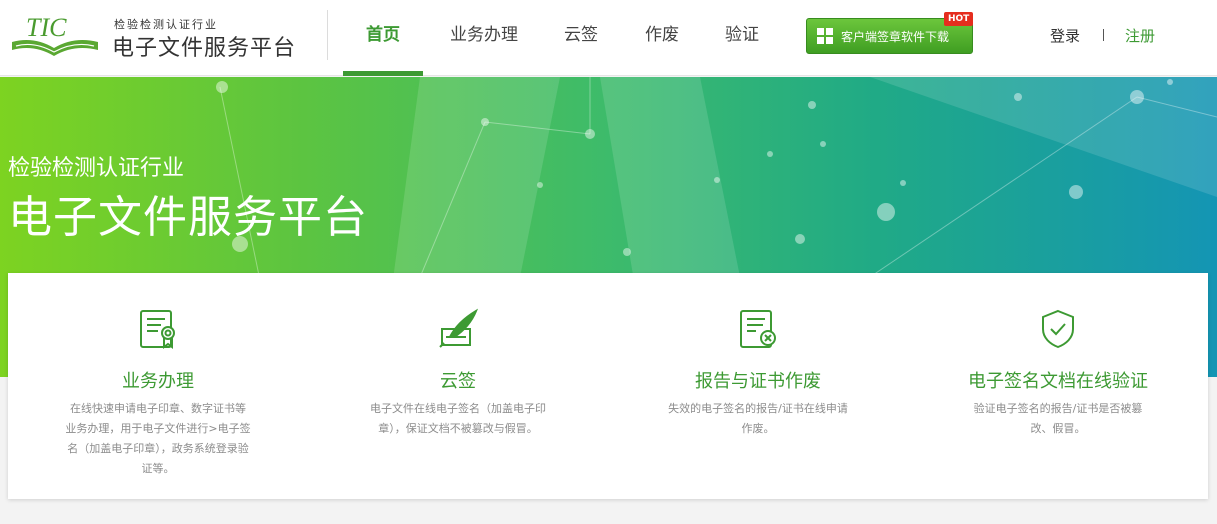 Image resolution: width=1217 pixels, height=524 pixels. I want to click on main-nav: 首页 业务办理 云签 作废 验证, so click(561, 38).